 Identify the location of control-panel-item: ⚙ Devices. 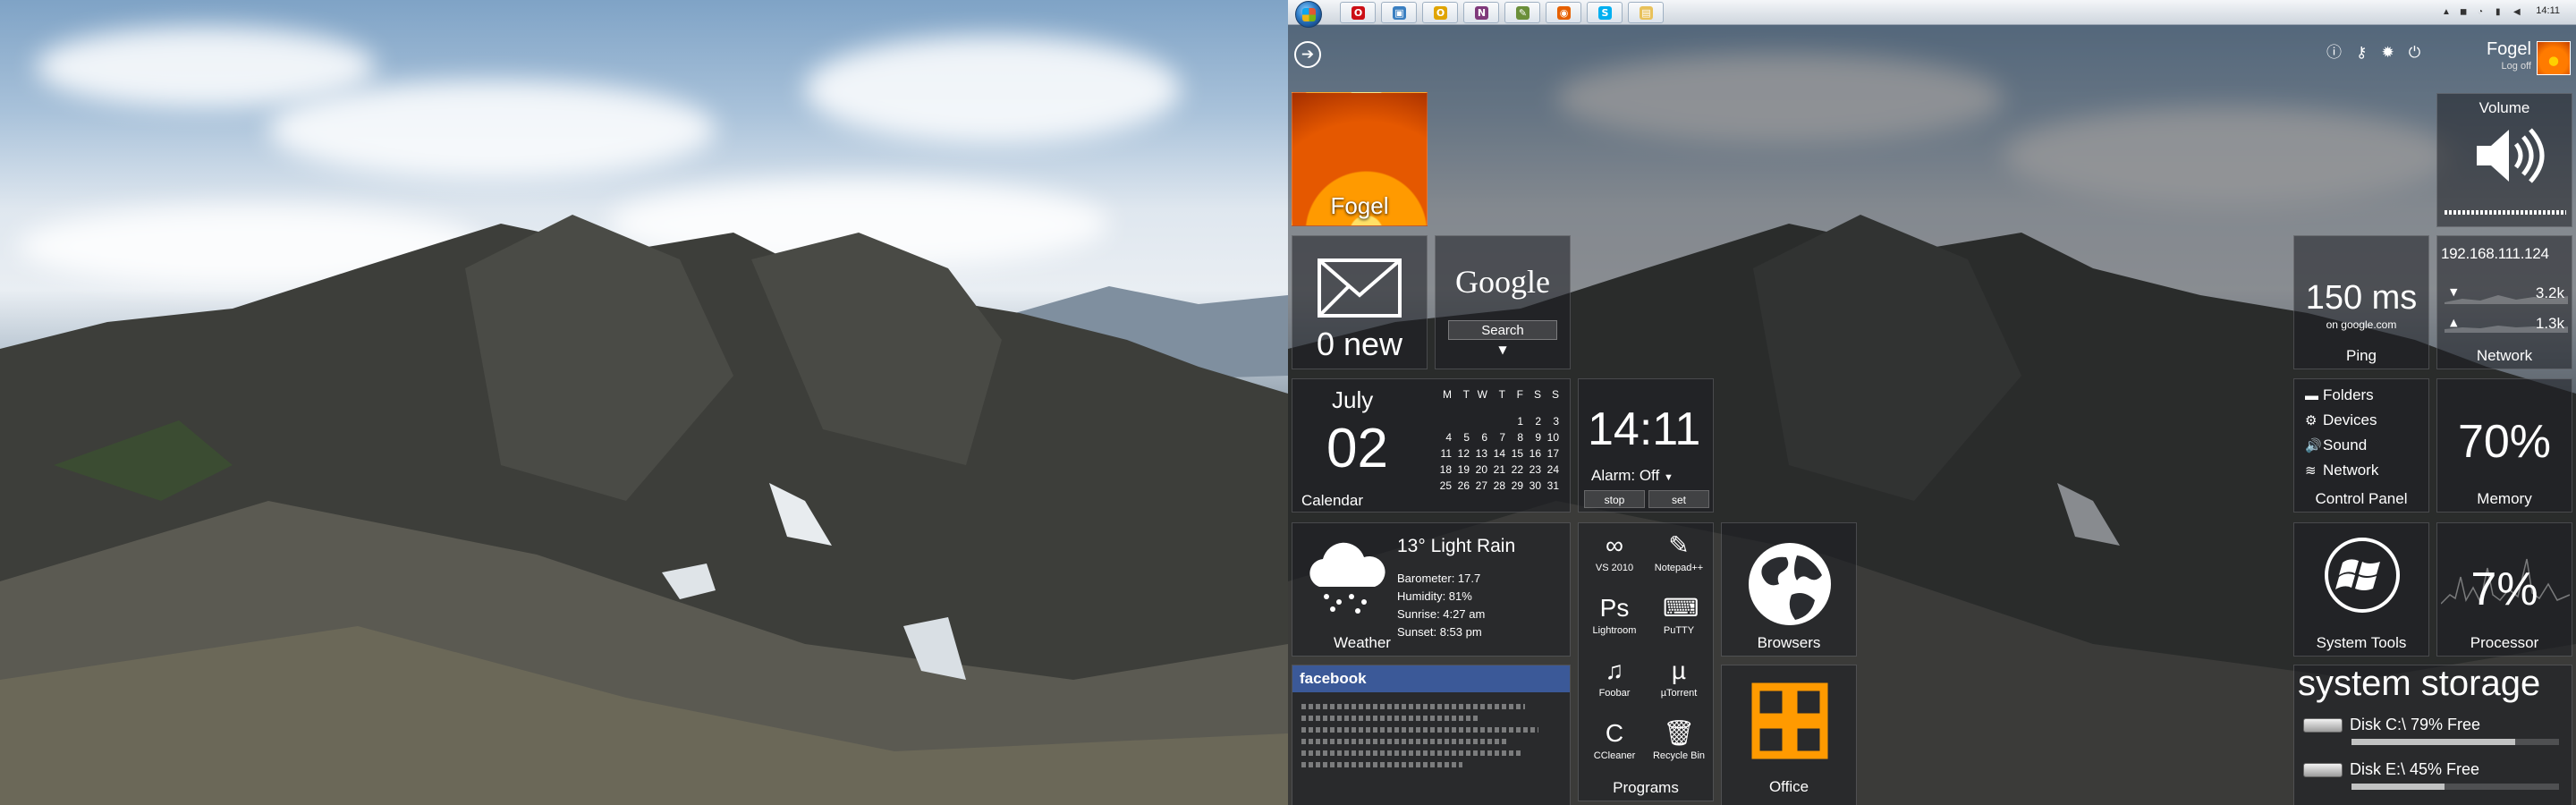
(2341, 420).